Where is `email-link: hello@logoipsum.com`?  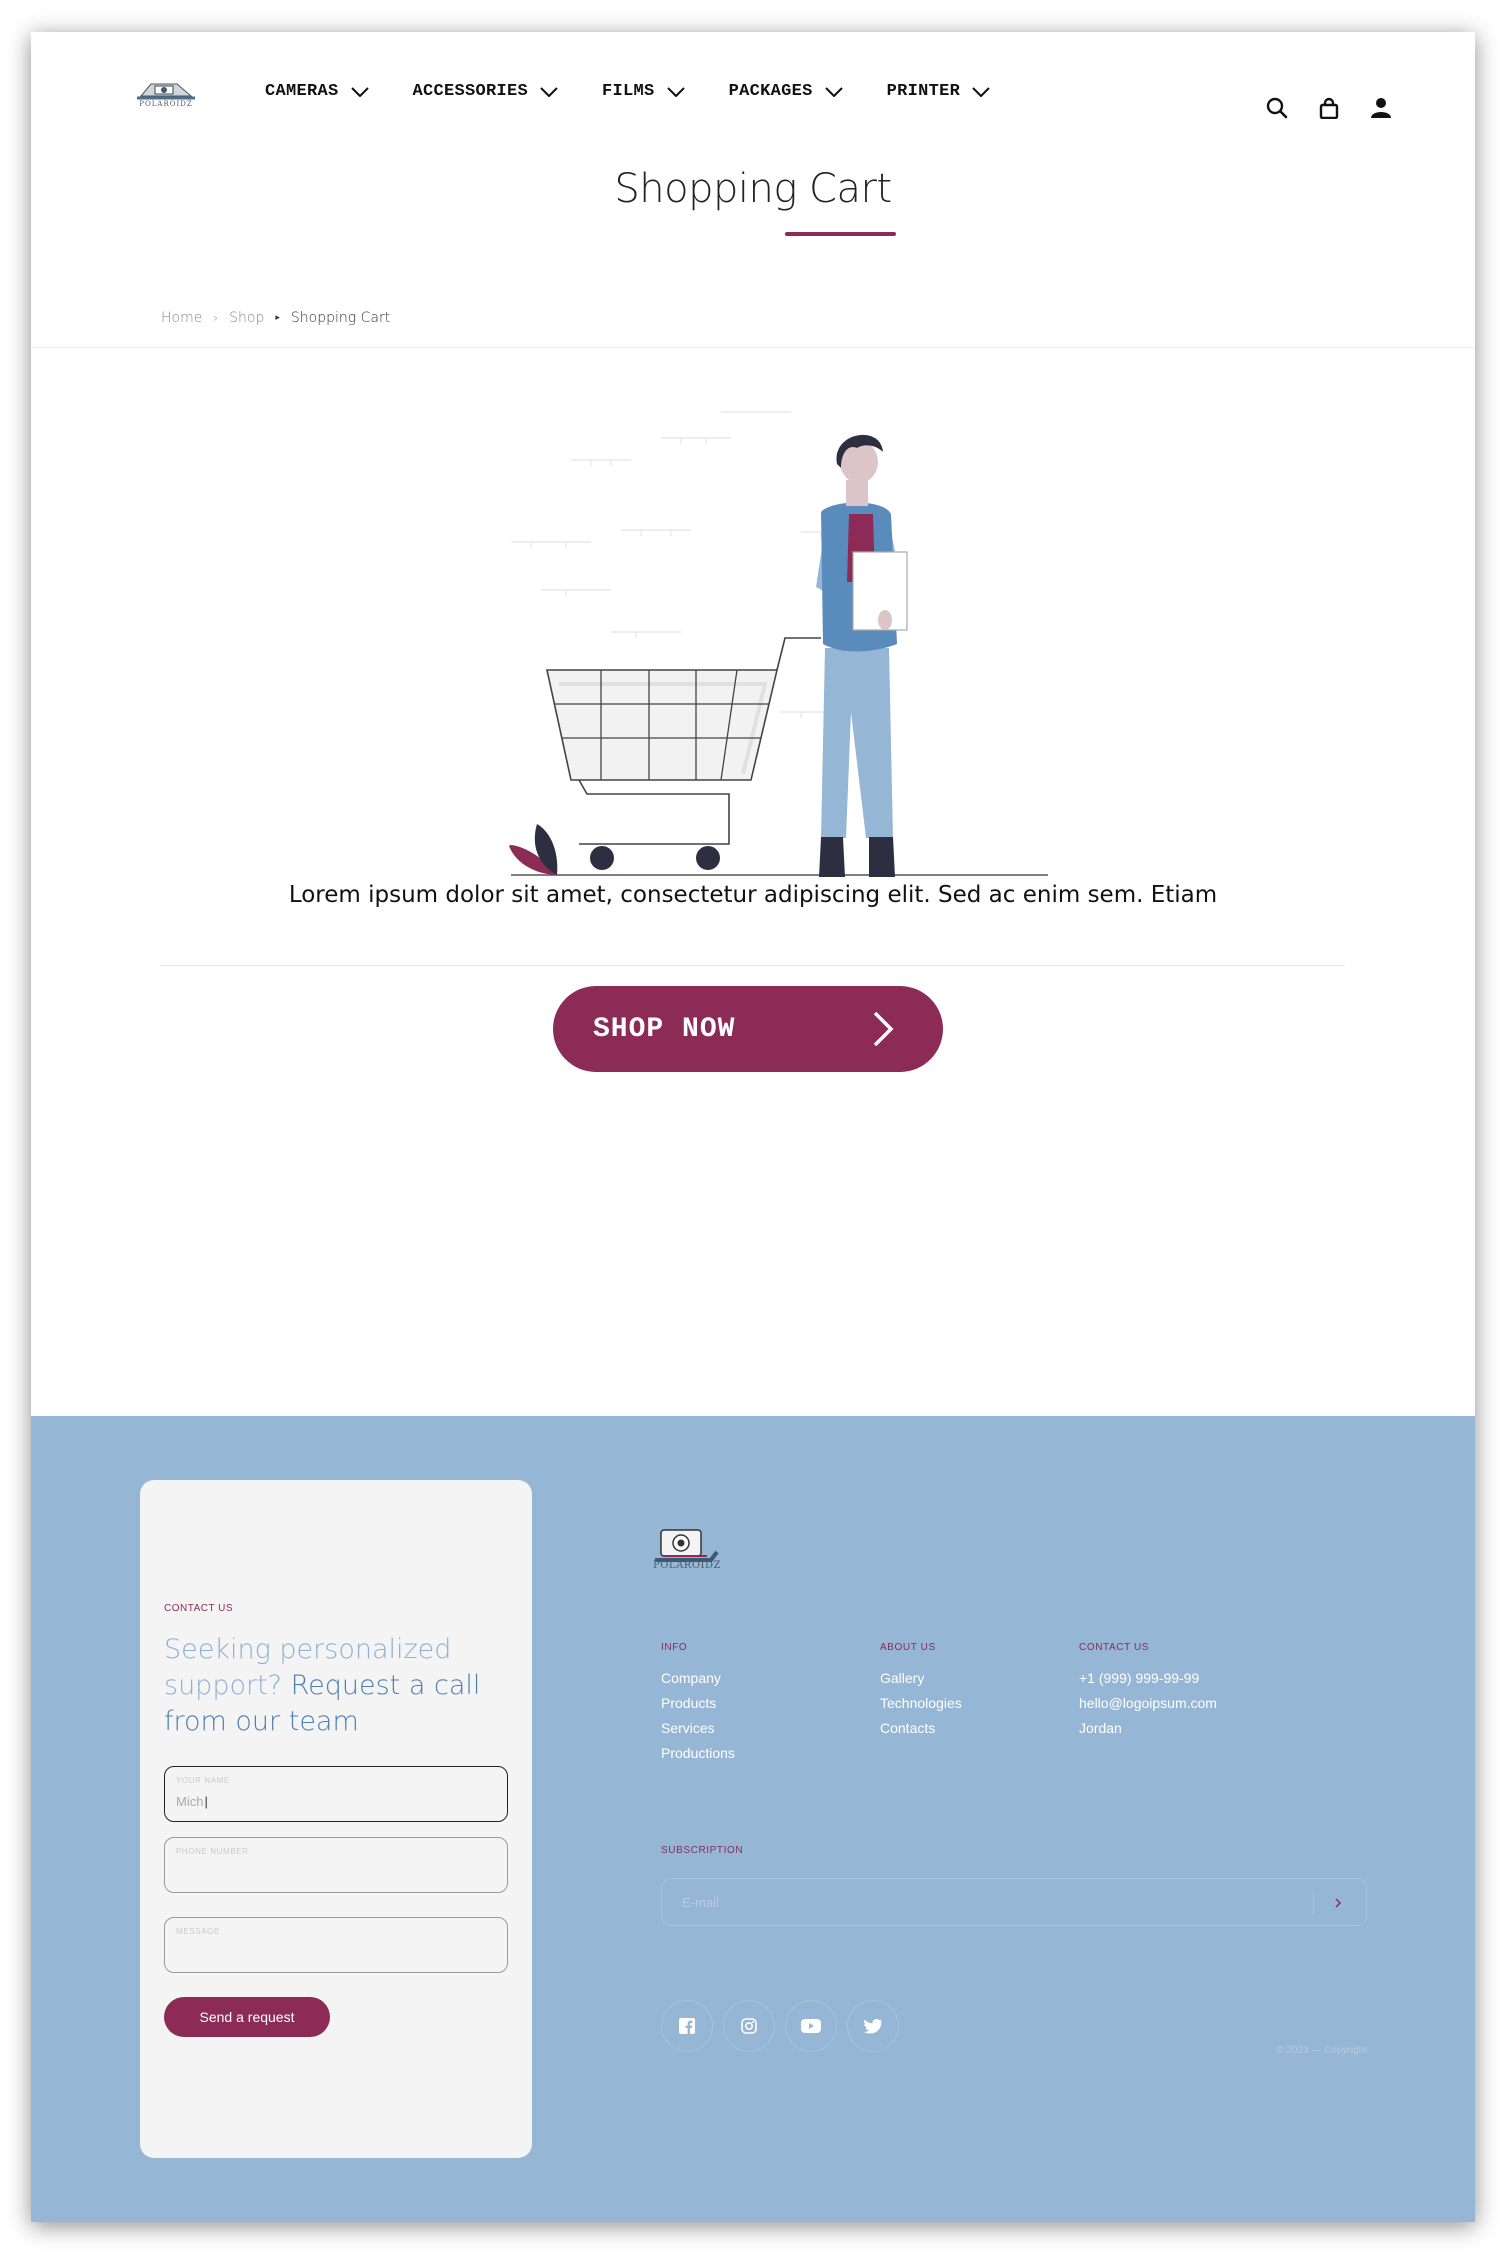 email-link: hello@logoipsum.com is located at coordinates (1148, 1703).